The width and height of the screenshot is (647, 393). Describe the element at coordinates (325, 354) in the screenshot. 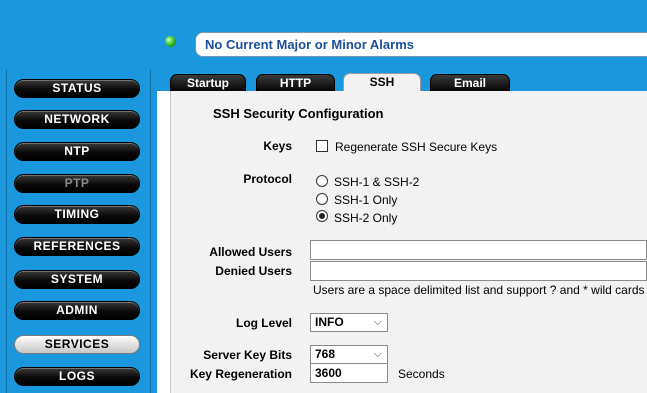

I see `server-key-bits-value: 768` at that location.